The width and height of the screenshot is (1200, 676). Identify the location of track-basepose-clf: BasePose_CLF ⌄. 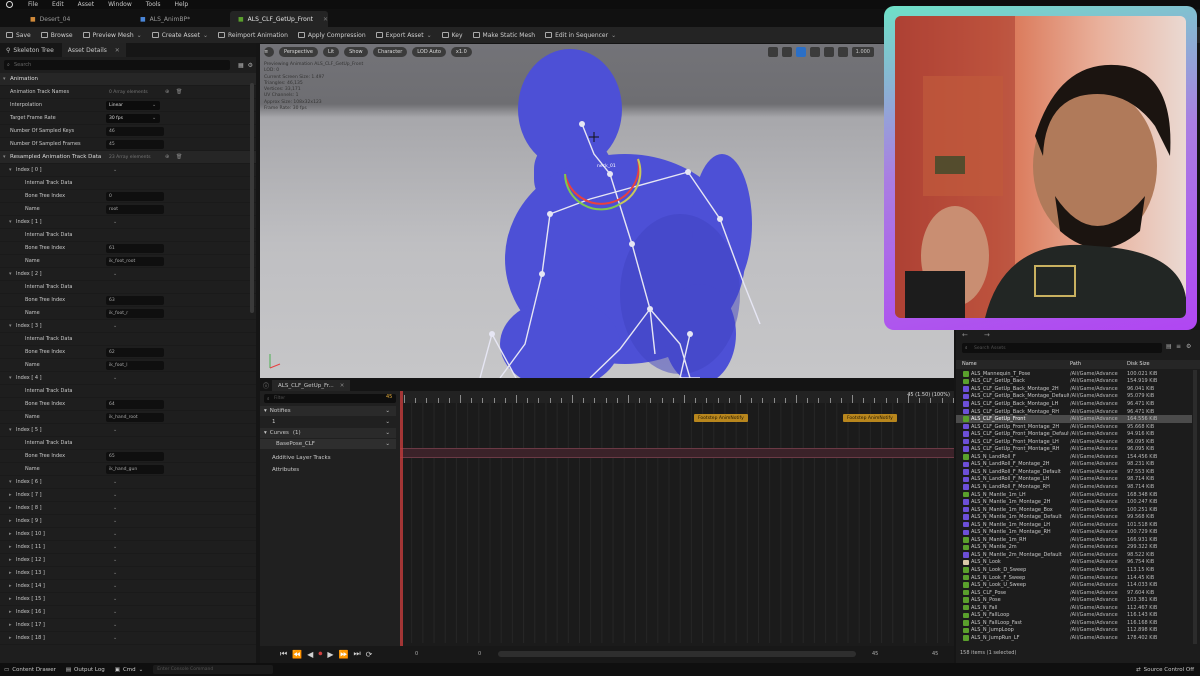
(328, 444).